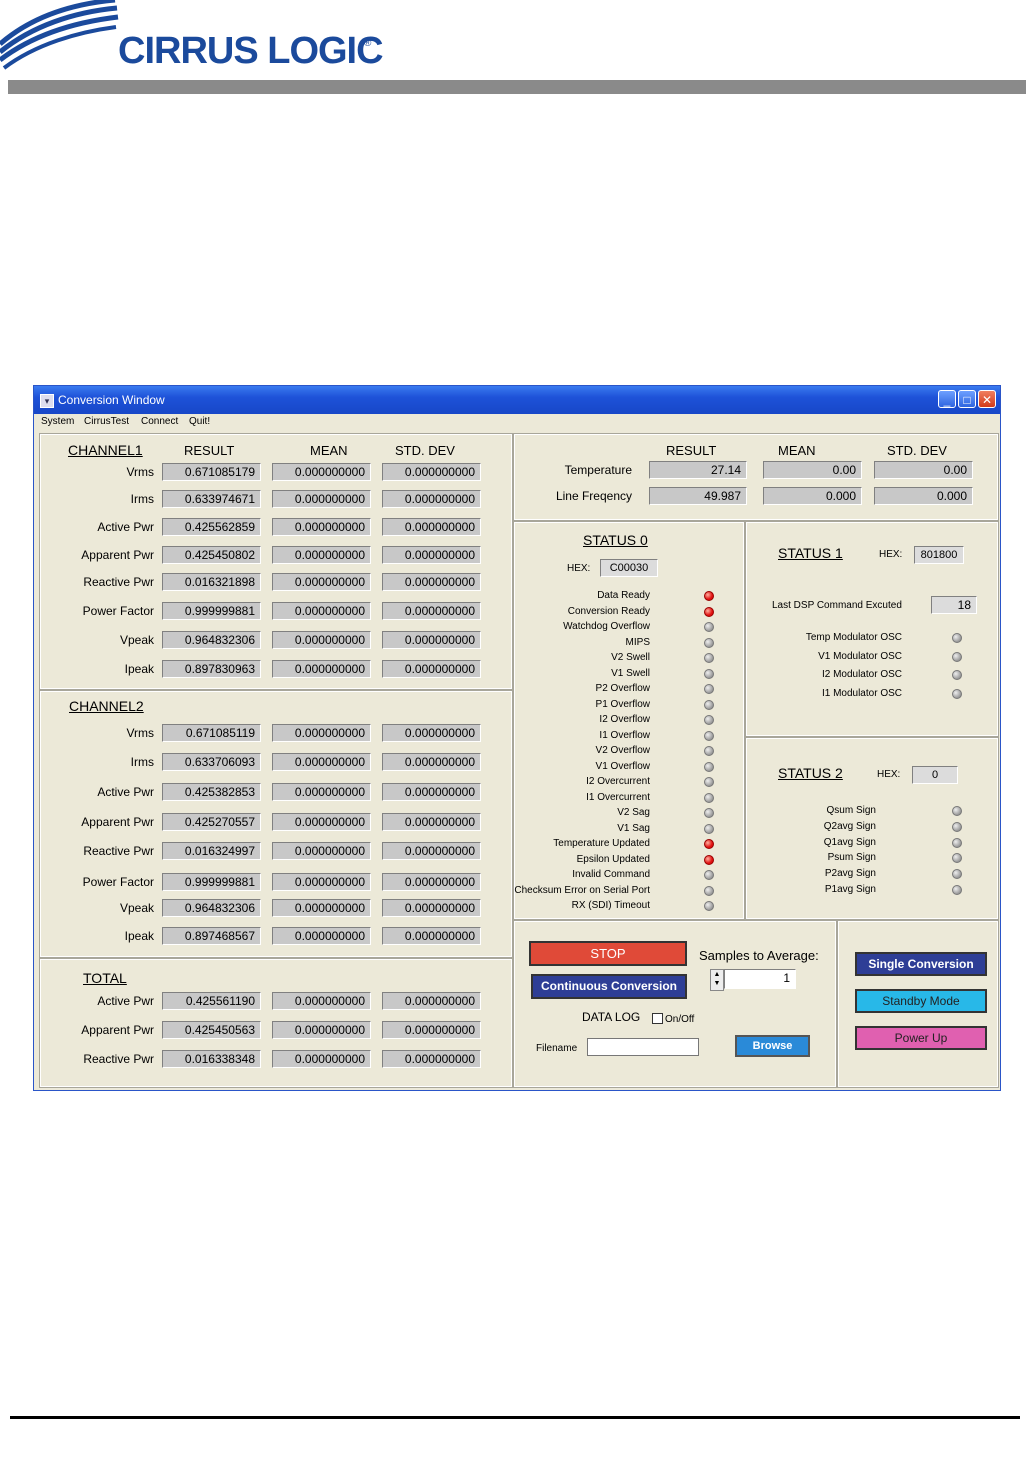  What do you see at coordinates (921, 964) in the screenshot?
I see `single-conversion-button: Single Conversion` at bounding box center [921, 964].